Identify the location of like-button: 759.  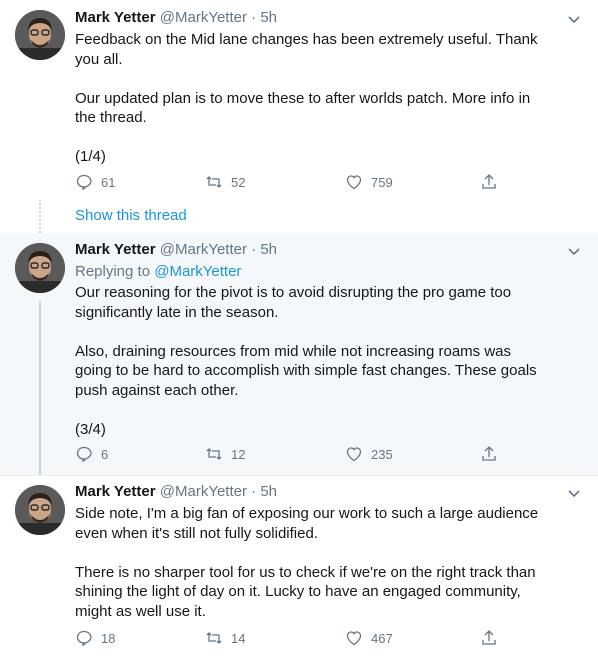
(369, 182).